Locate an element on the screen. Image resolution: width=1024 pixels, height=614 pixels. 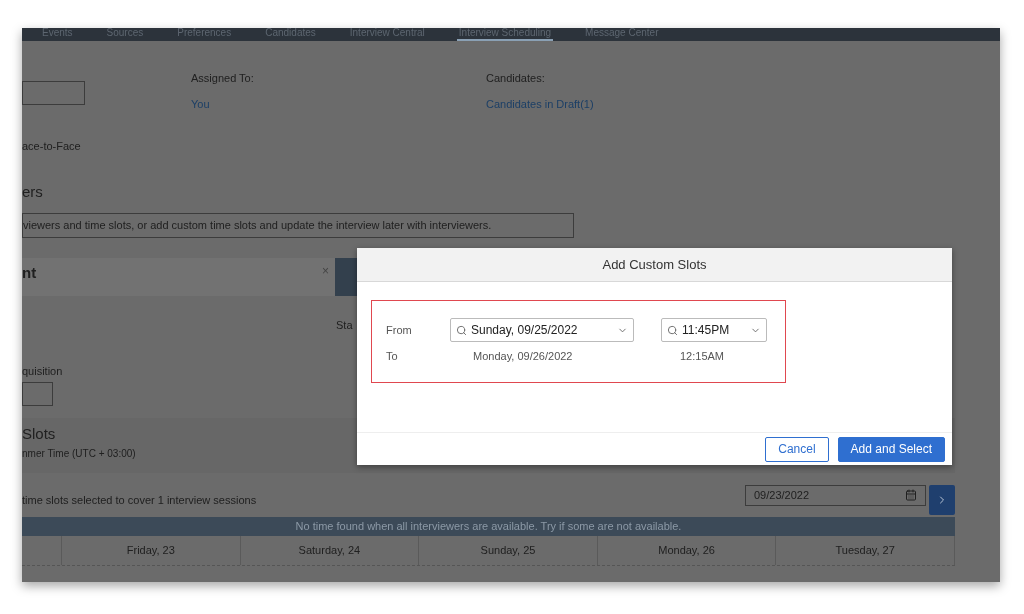
calendar-icon is located at coordinates (911, 495).